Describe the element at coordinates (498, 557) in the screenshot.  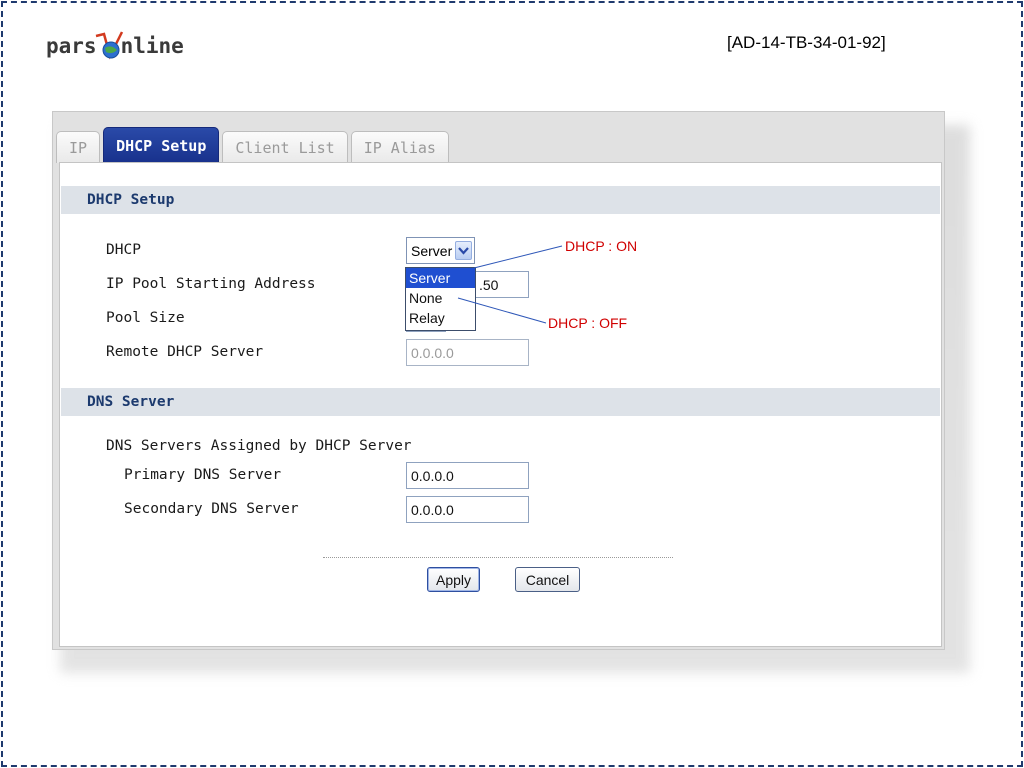
I see `button-divider` at that location.